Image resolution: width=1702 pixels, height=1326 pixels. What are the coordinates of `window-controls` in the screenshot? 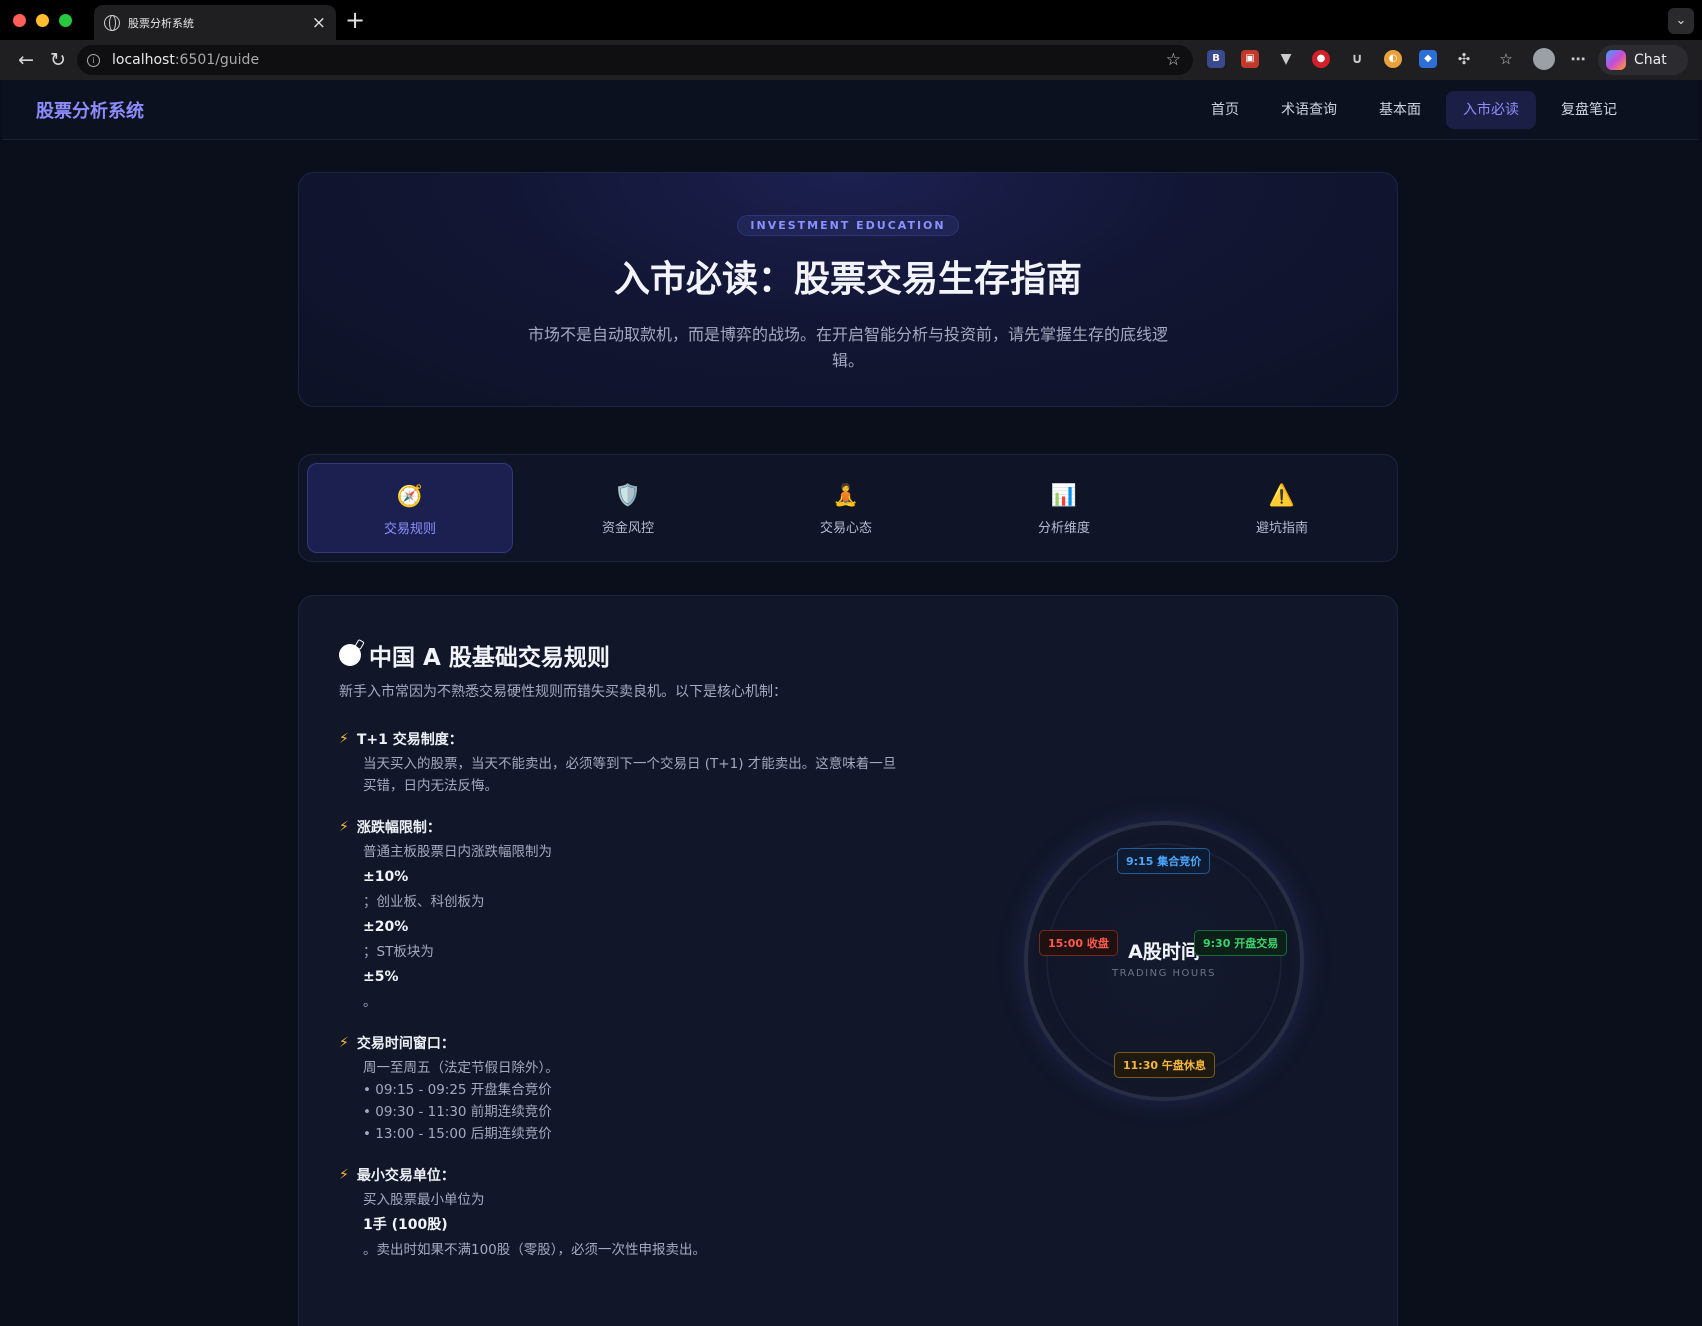 It's located at (42, 20).